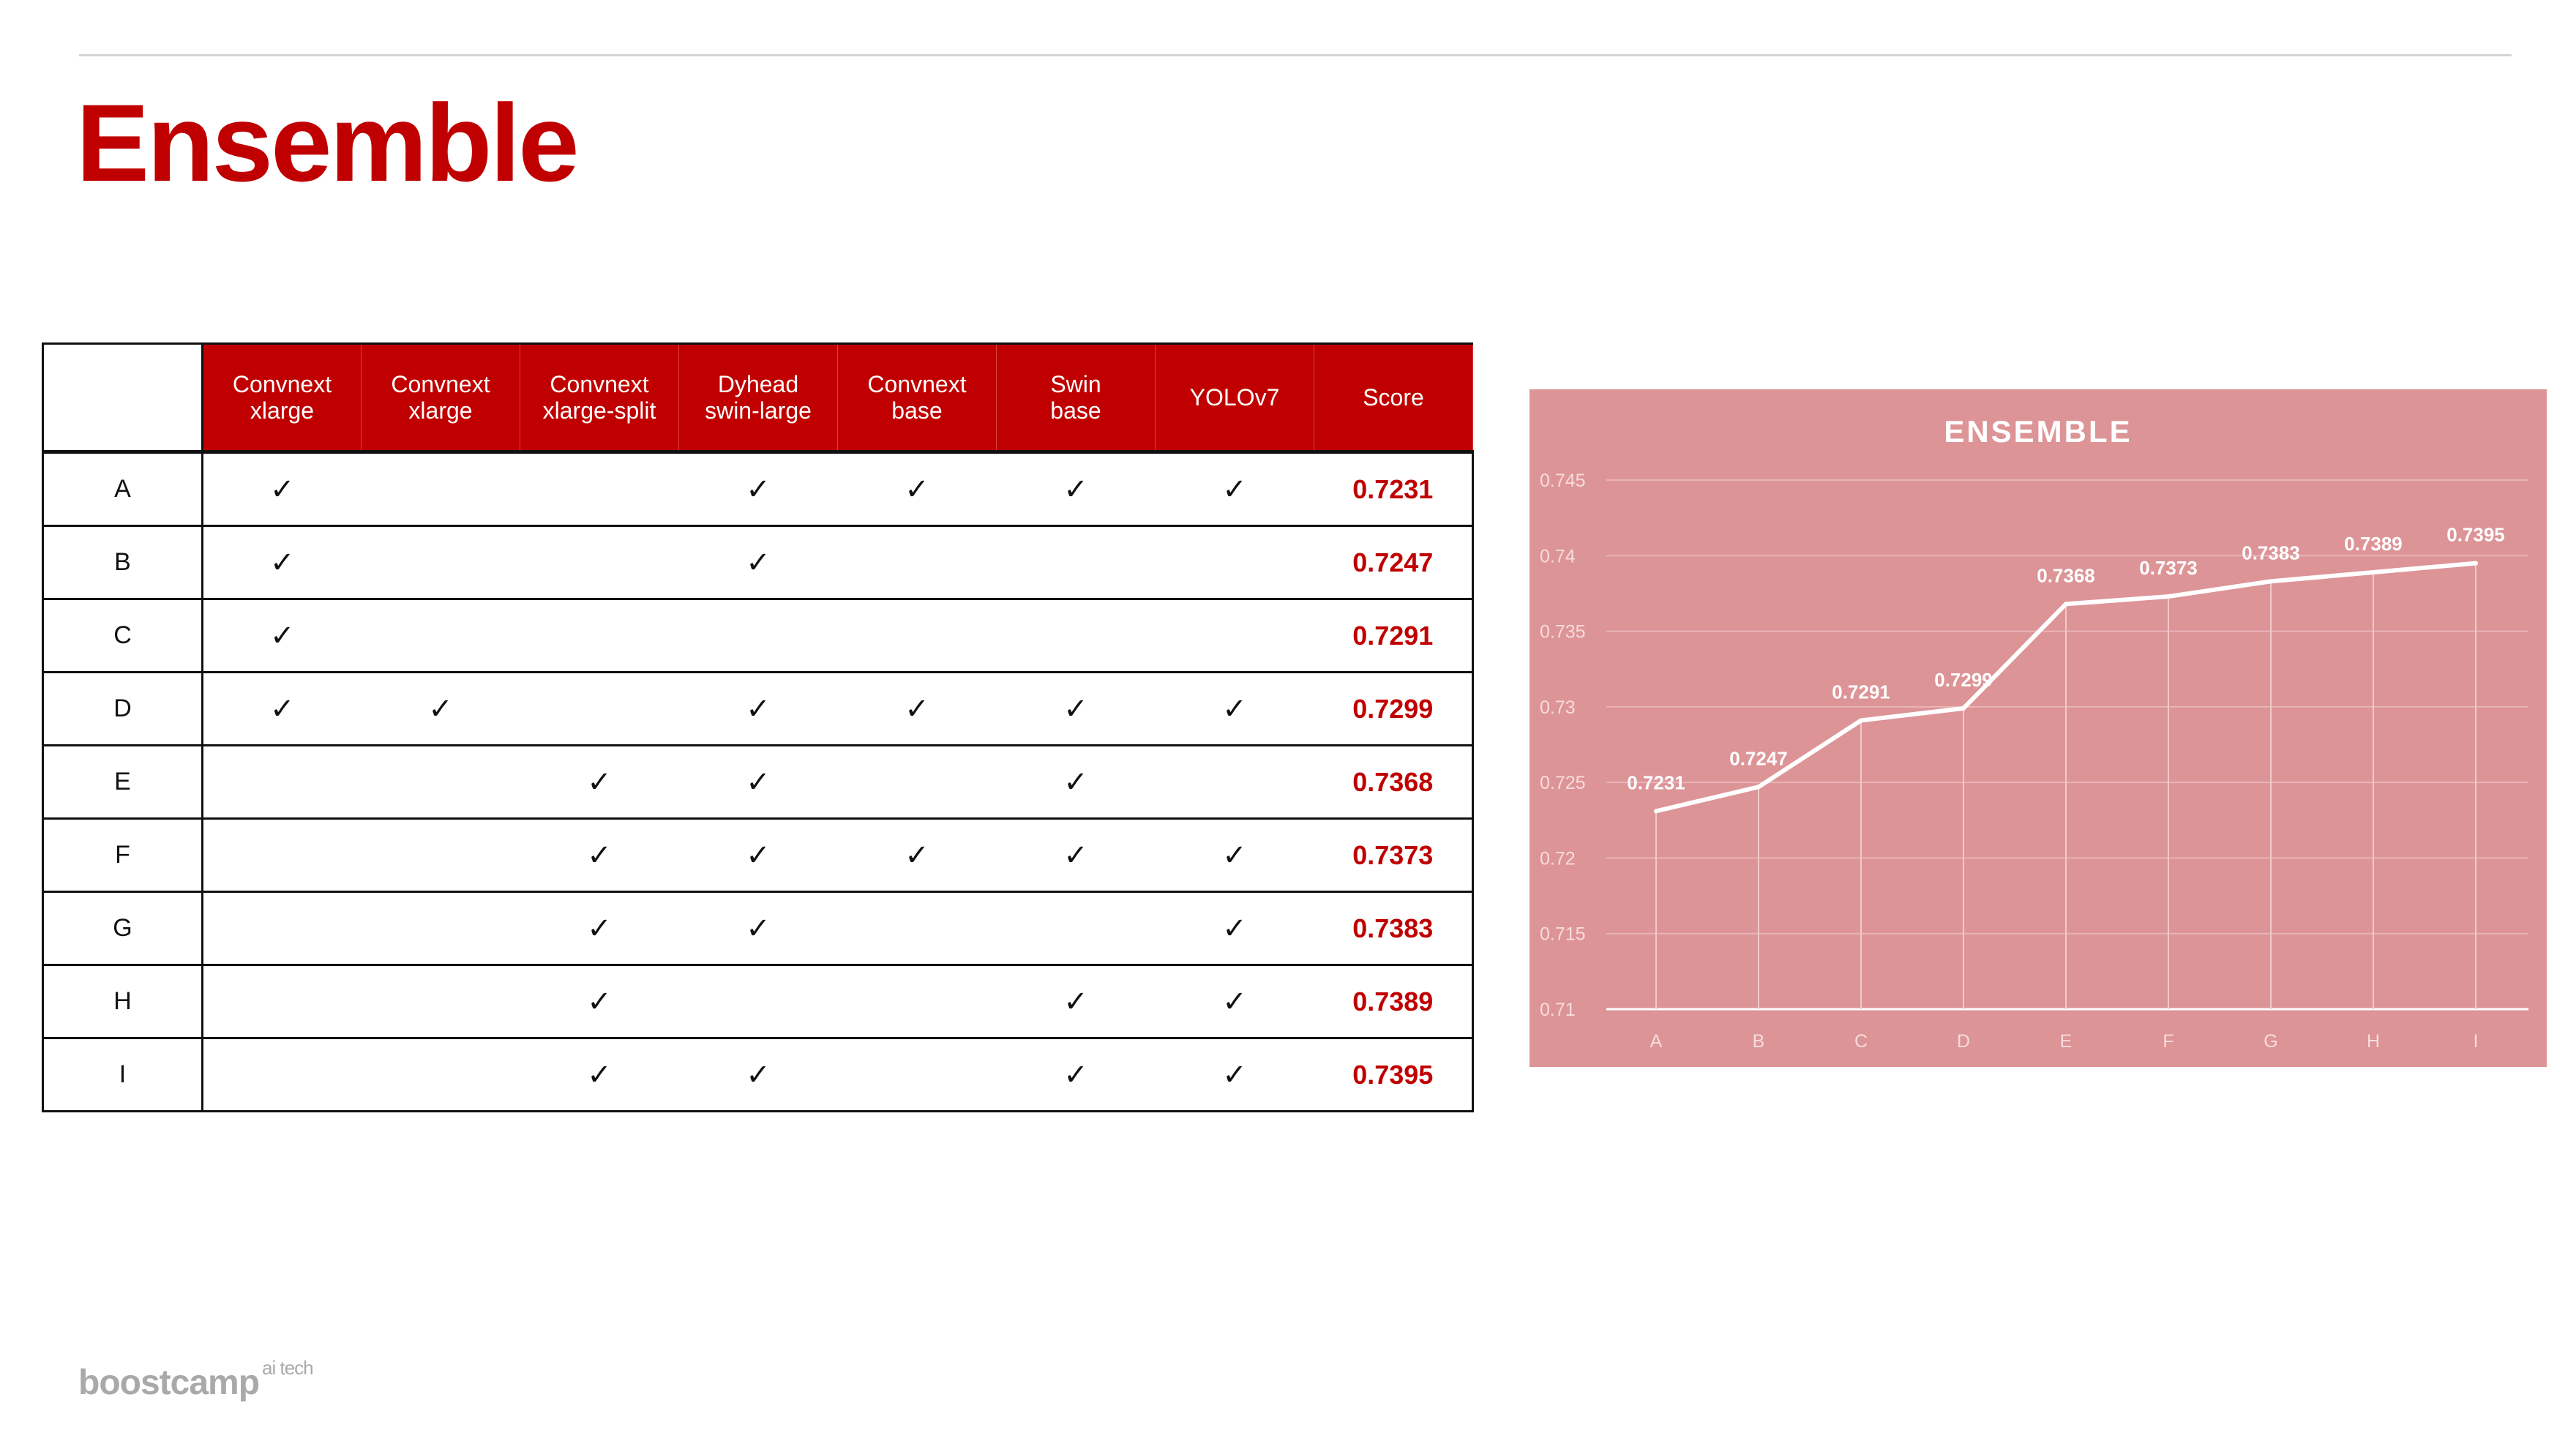 This screenshot has width=2576, height=1449. Describe the element at coordinates (1558, 858) in the screenshot. I see `y-tick-label: 0.72` at that location.